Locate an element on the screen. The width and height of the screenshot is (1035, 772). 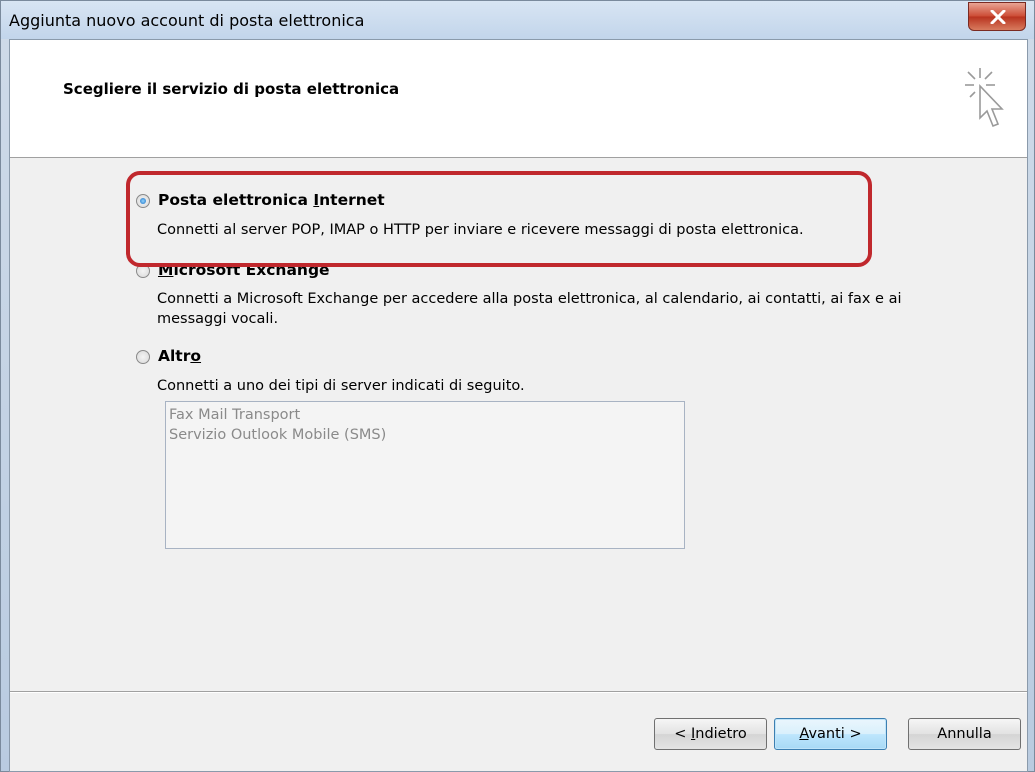
option-other-label: Altro is located at coordinates (180, 356).